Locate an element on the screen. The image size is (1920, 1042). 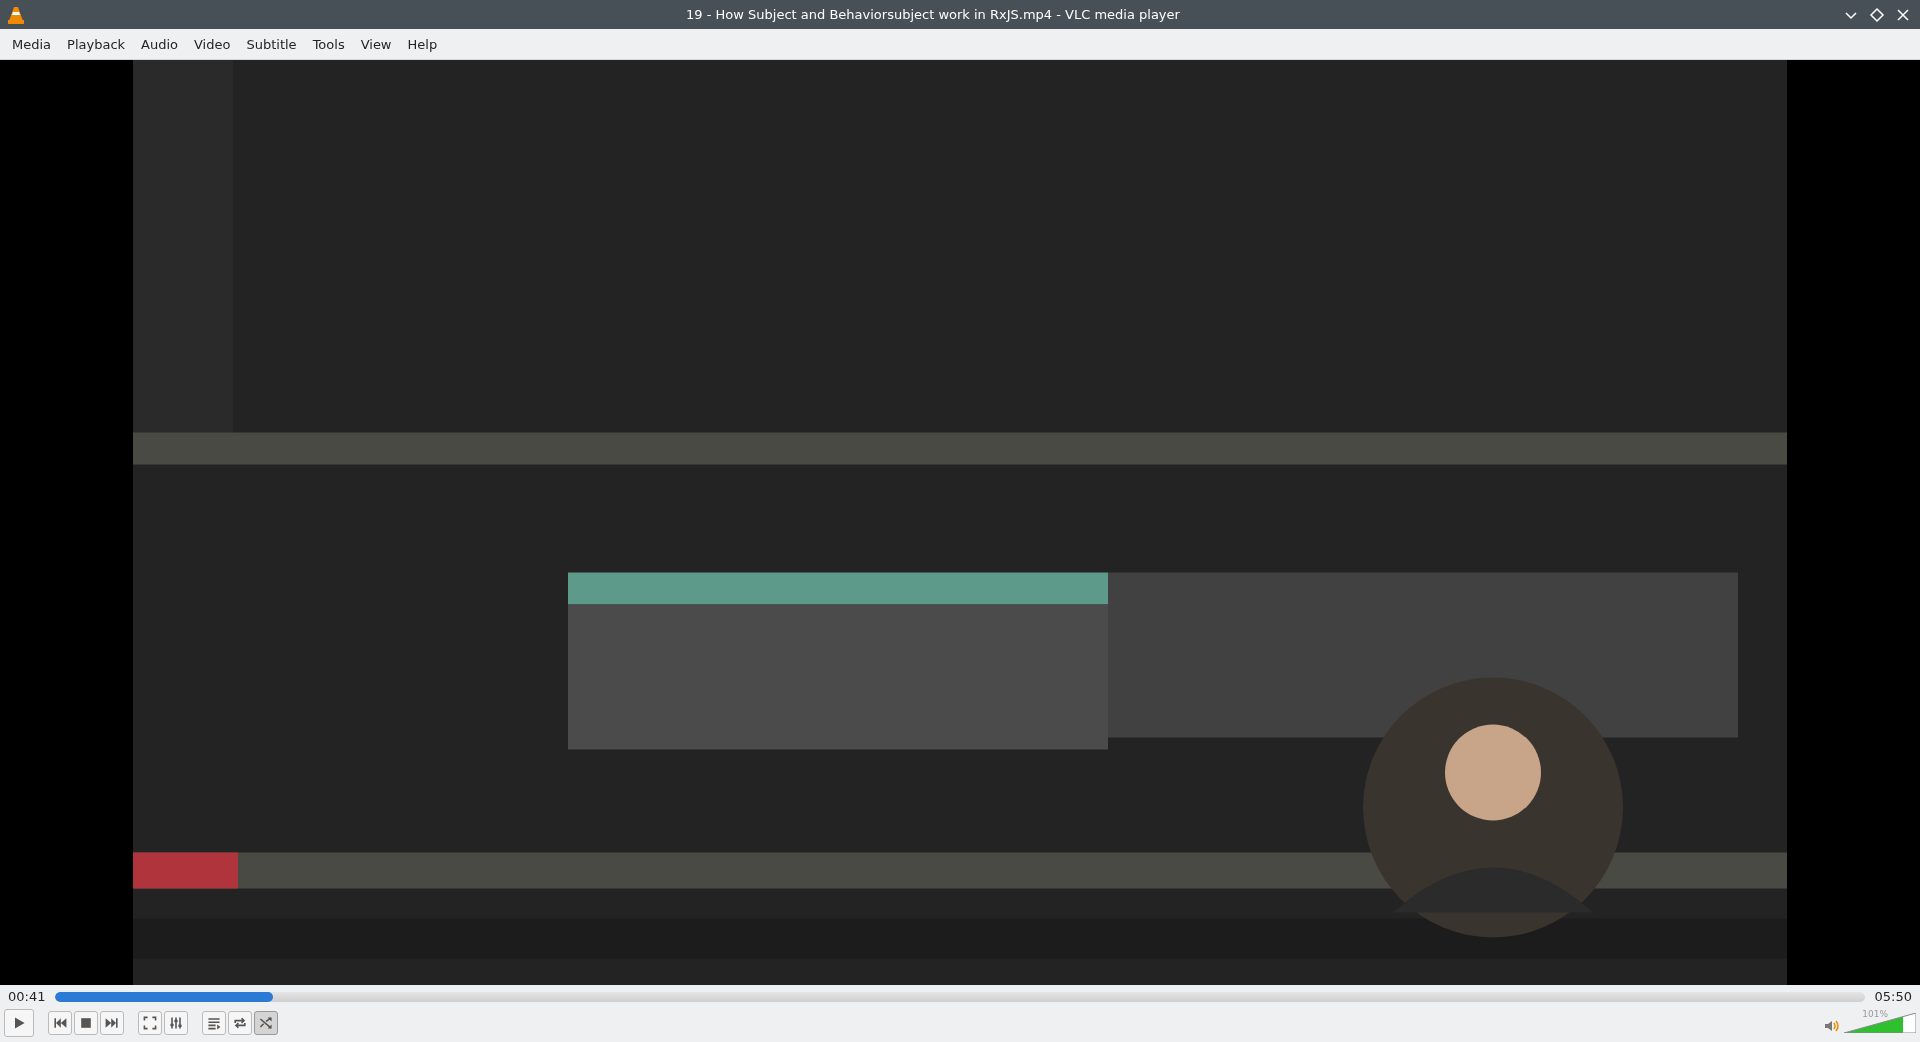
cone-icon is located at coordinates (16, 14).